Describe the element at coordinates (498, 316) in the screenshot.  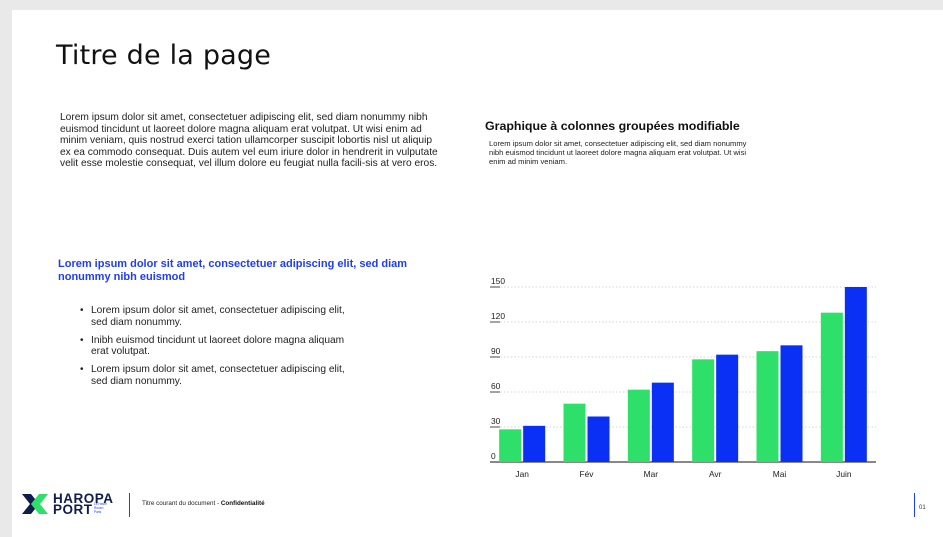
I see `y-tick-label: 120` at that location.